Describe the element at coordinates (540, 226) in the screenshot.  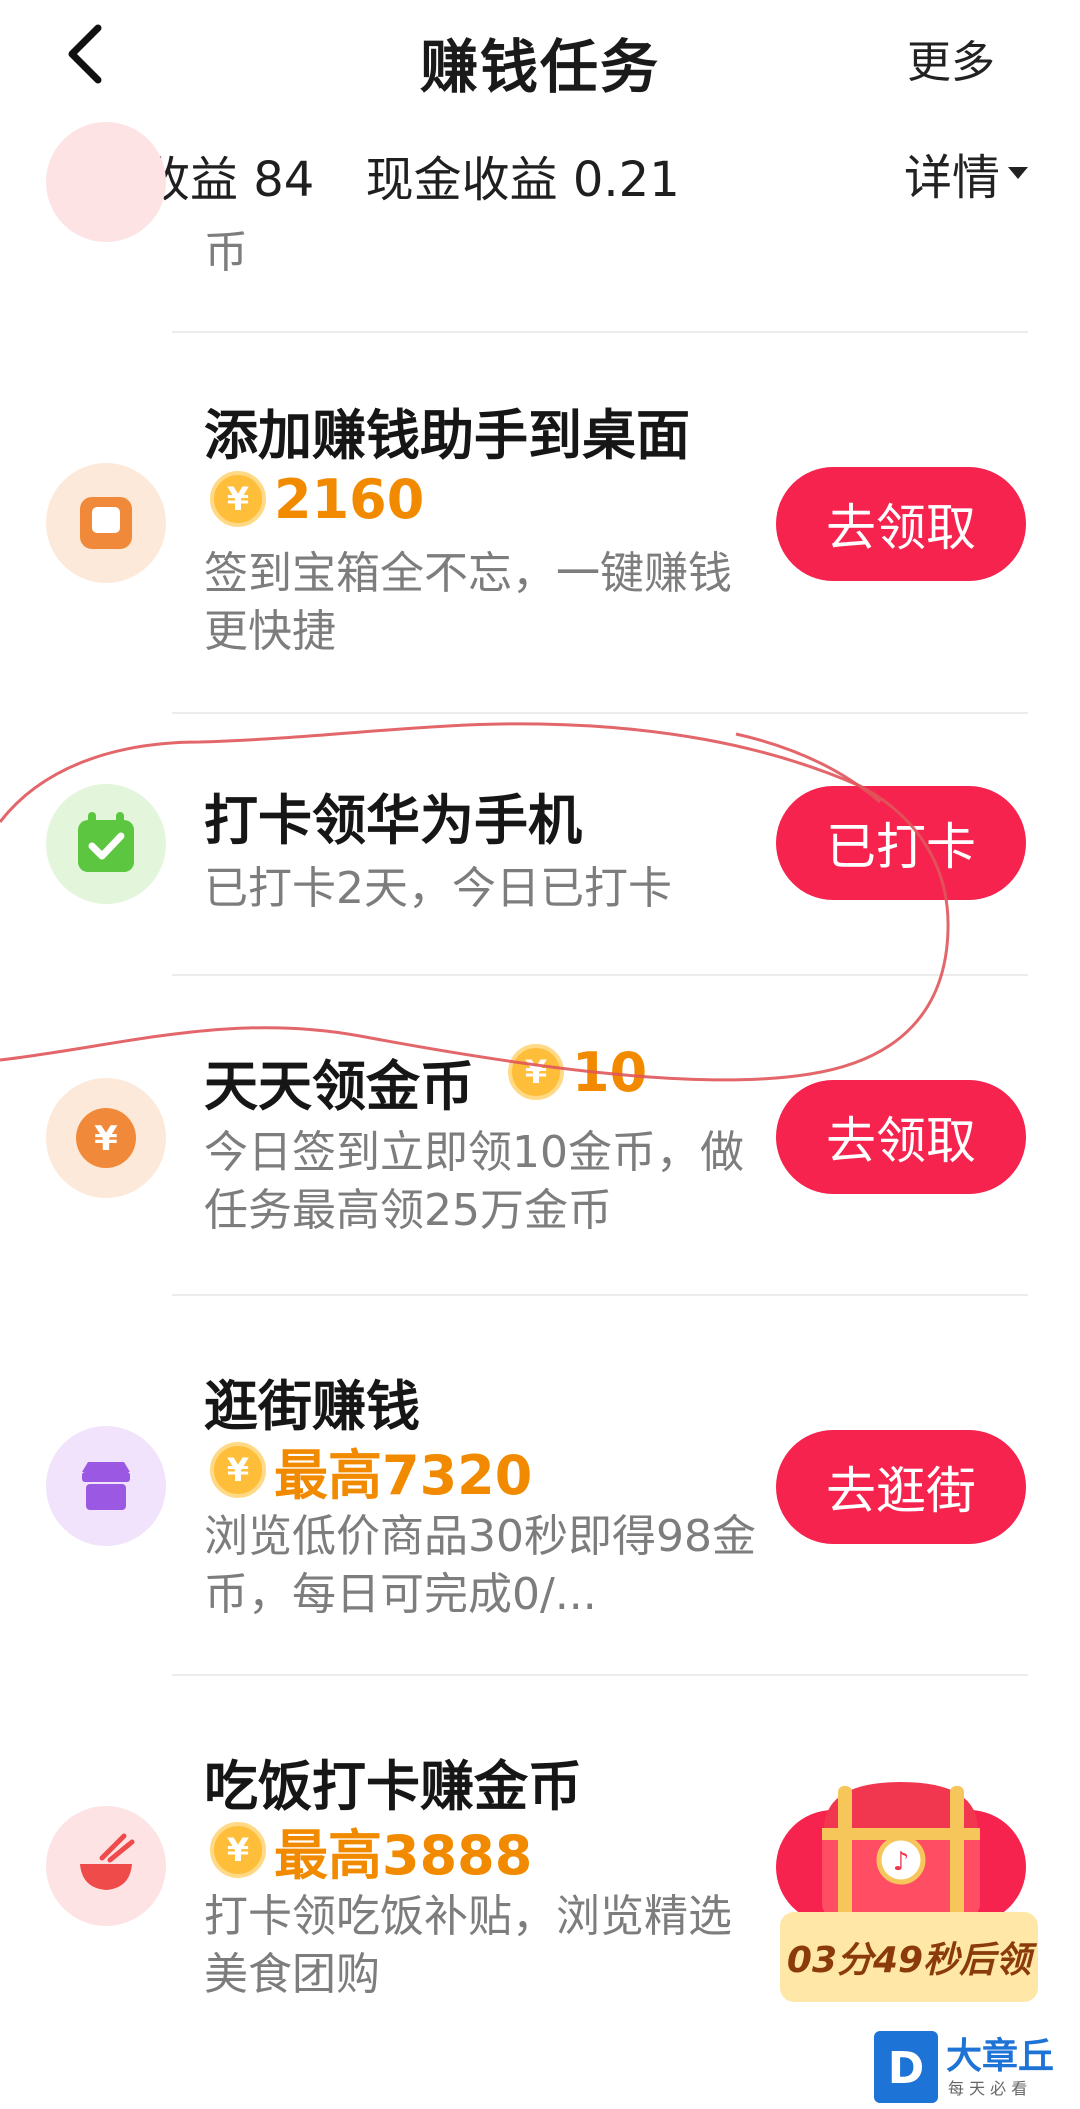
I see `task-row-partial: 币` at that location.